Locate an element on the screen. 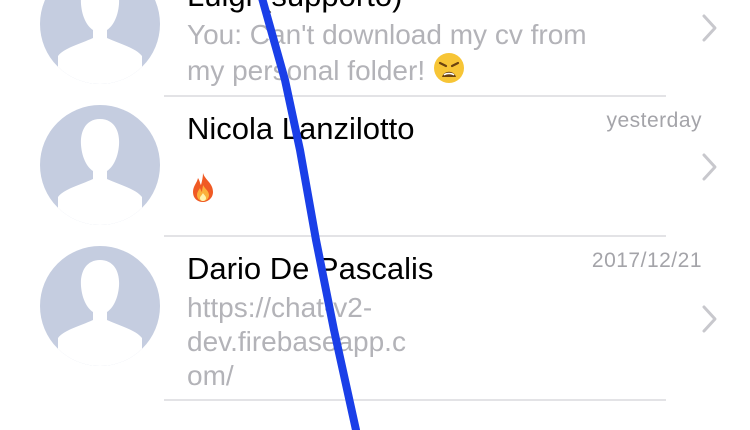  message-preview: https://chat-v2-dev.firebaseapp.com/ is located at coordinates (302, 342).